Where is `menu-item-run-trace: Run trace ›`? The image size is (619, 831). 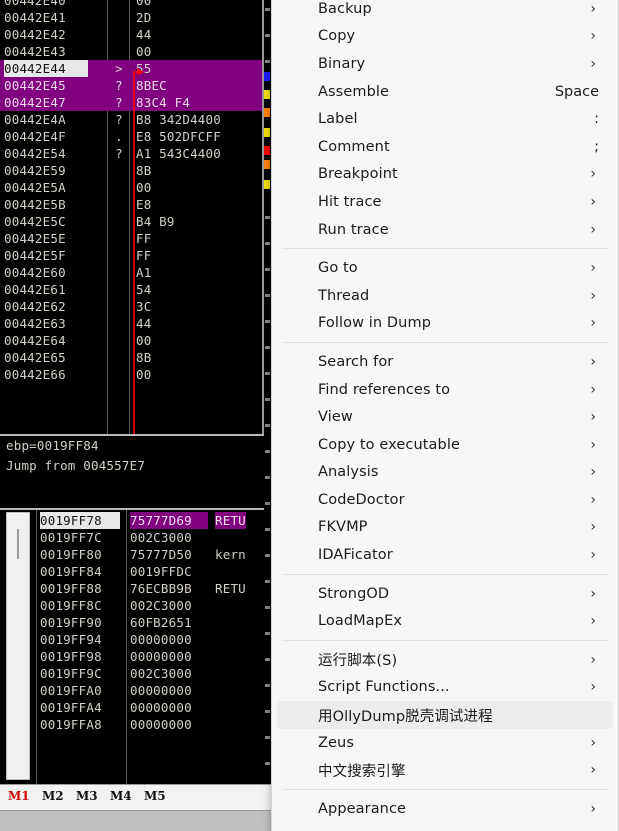
menu-item-run-trace: Run trace › is located at coordinates (445, 230).